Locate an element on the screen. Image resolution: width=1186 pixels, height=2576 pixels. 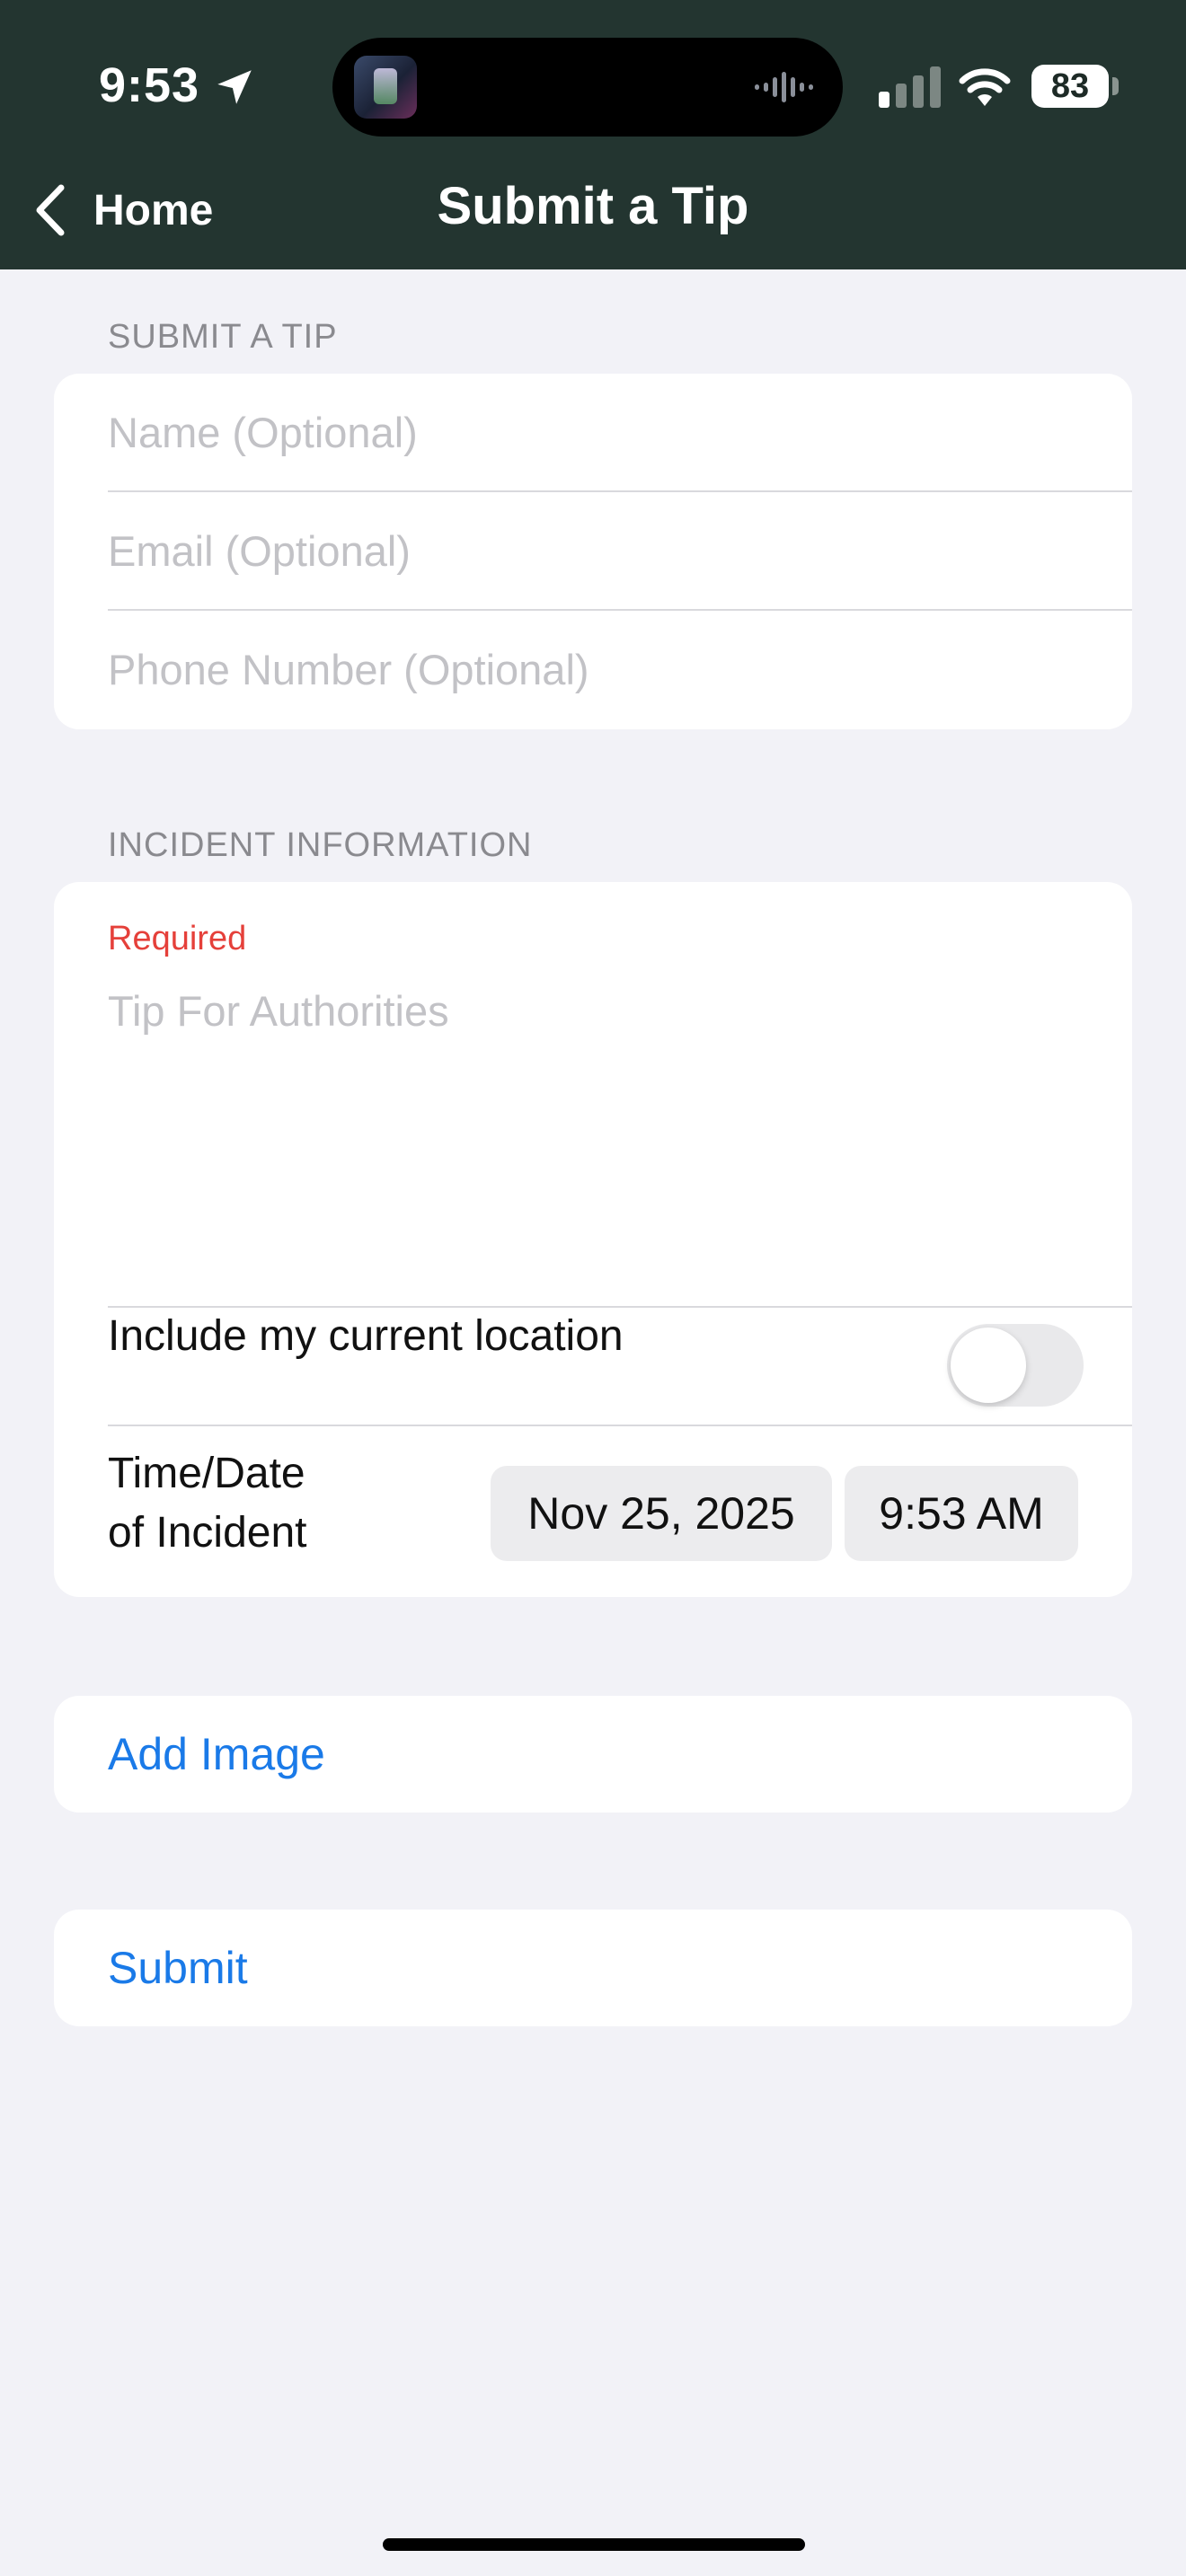
location-toggle-label: Include my current location is located at coordinates (366, 1336).